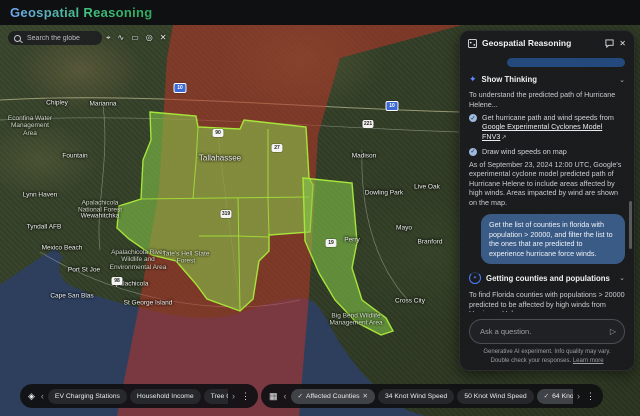 This screenshot has height=416, width=640. I want to click on filter-chip-ev-charging-stations: EV Charging Stations, so click(87, 396).